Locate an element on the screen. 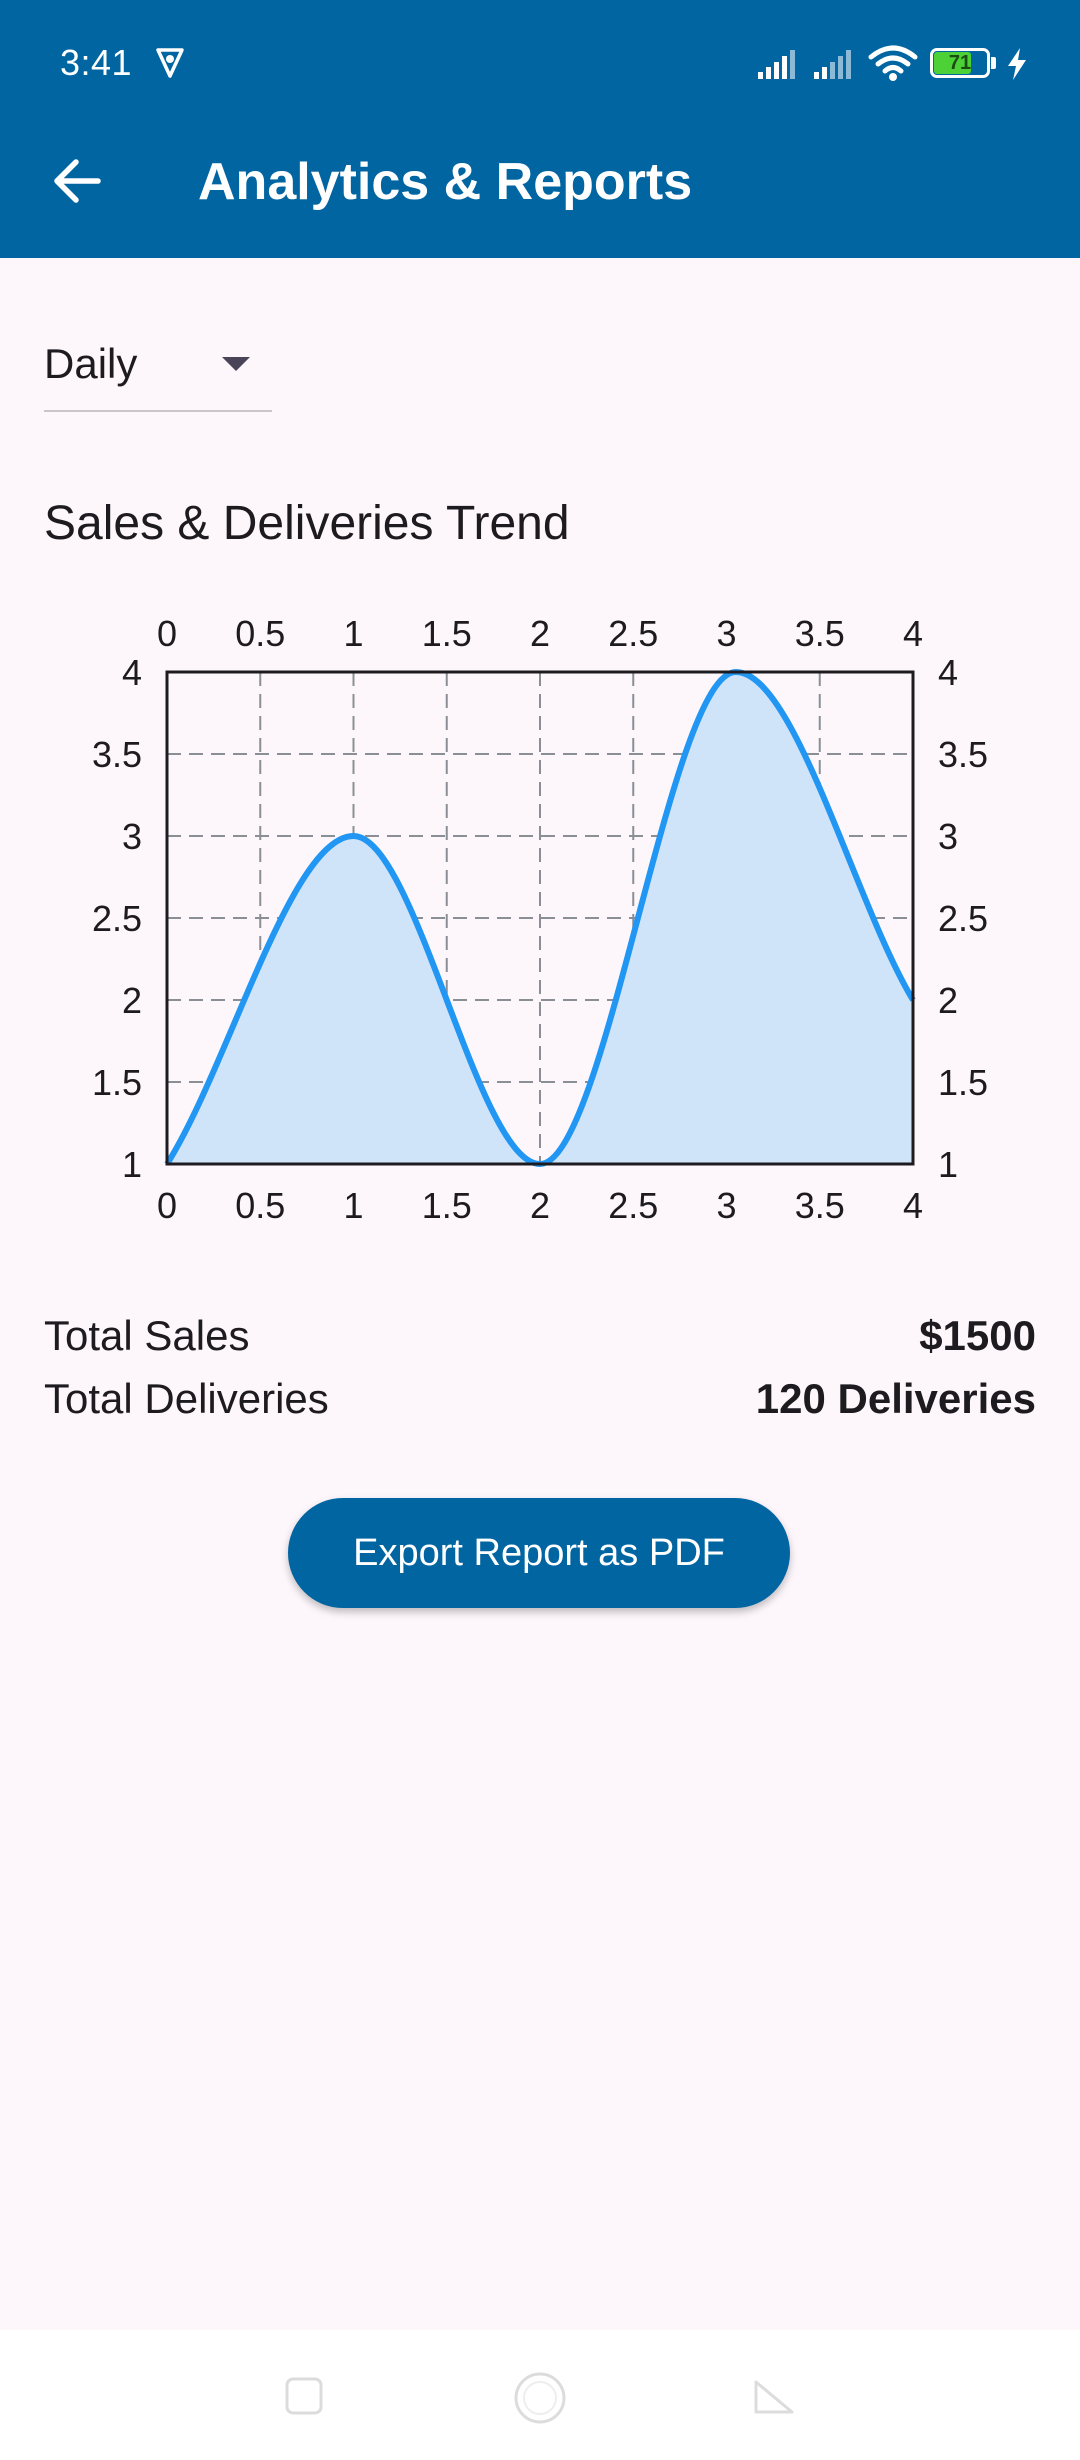 The image size is (1080, 2460). period-dropdown: Daily is located at coordinates (158, 371).